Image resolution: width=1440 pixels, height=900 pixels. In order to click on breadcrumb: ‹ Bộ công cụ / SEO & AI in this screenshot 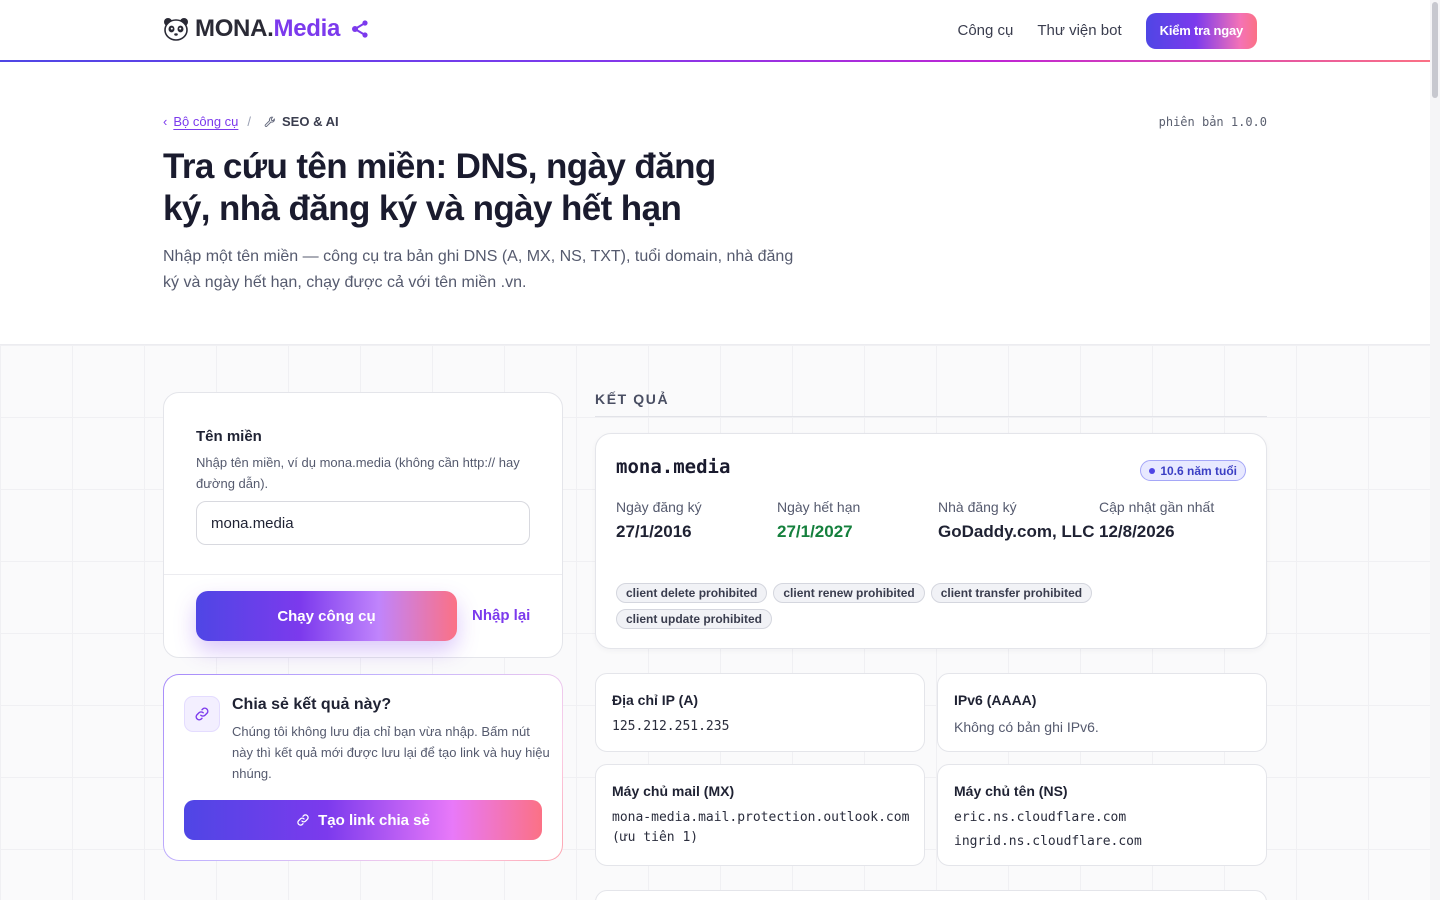, I will do `click(251, 121)`.